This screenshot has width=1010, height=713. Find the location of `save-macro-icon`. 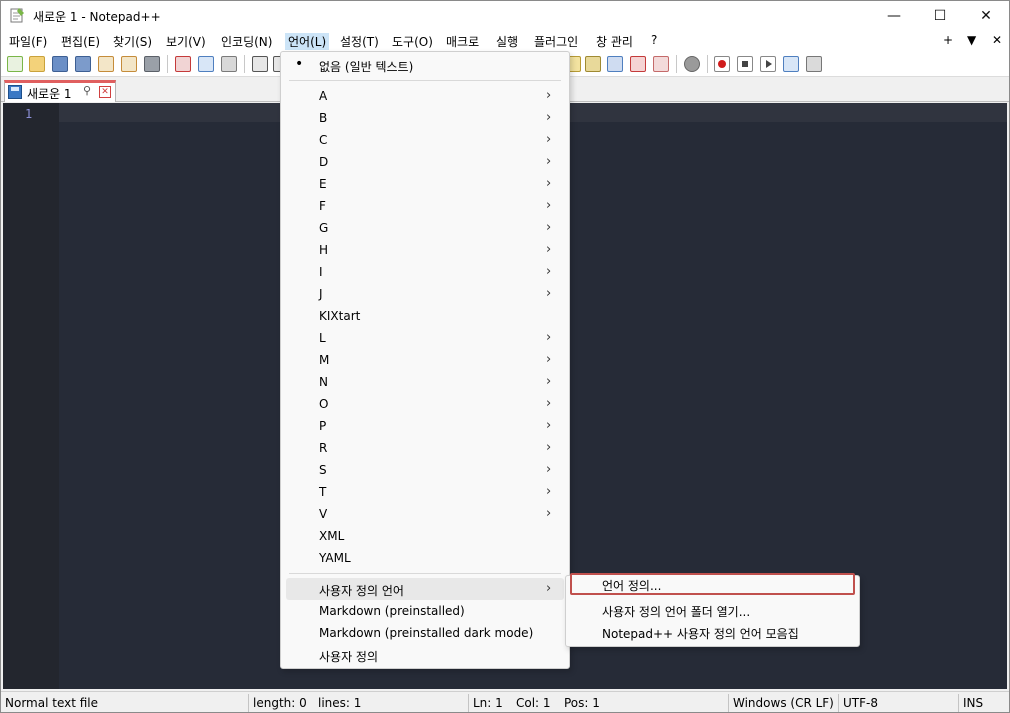

save-macro-icon is located at coordinates (814, 64).